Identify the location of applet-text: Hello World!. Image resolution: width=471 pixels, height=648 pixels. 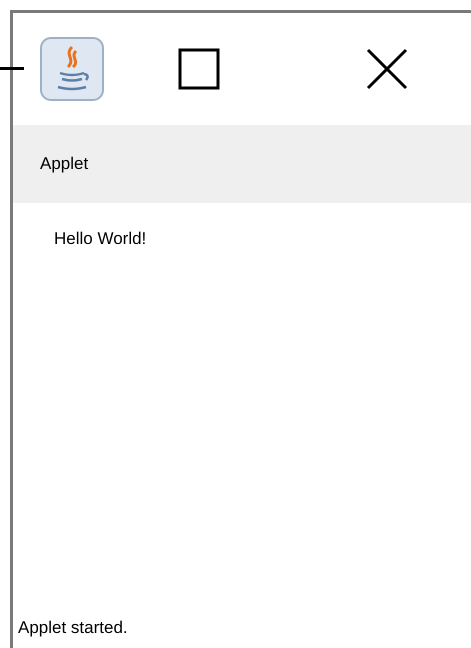
(100, 238).